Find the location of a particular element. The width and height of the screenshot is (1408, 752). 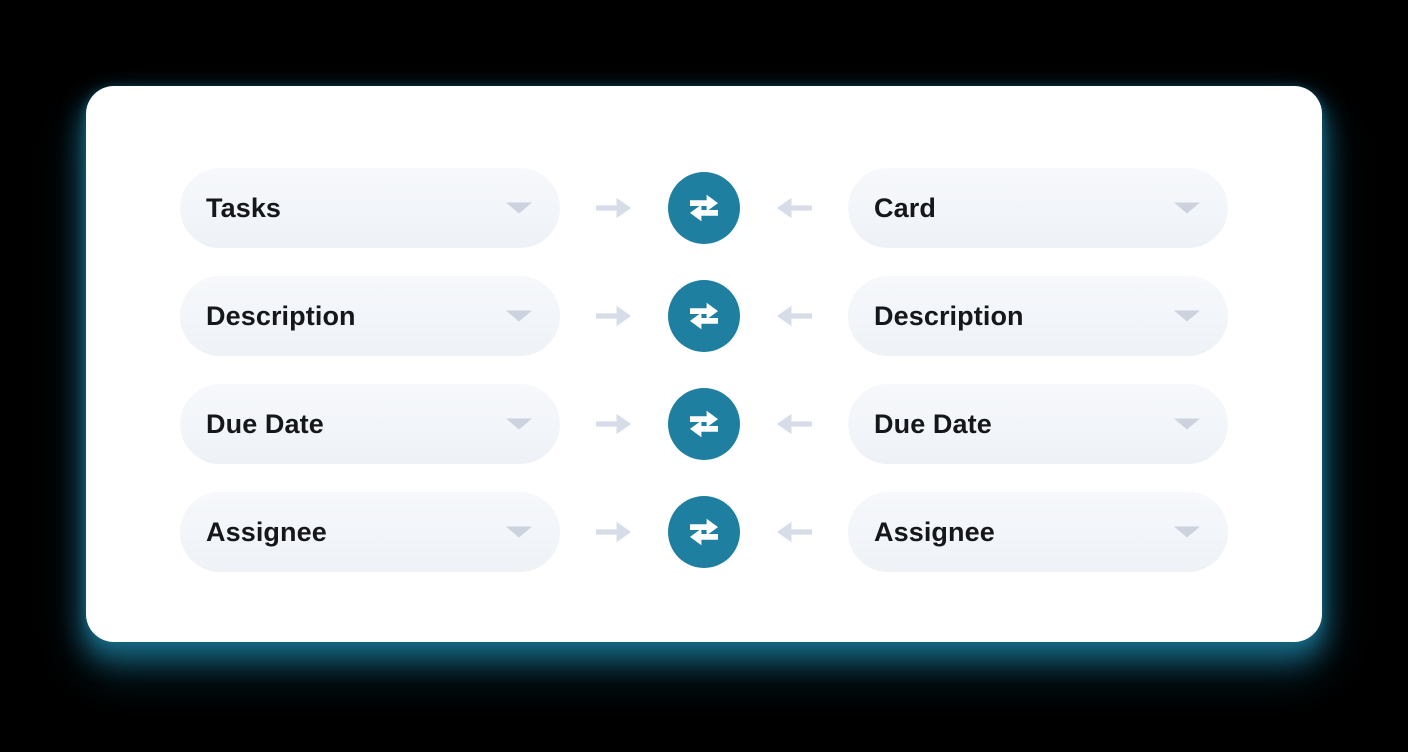

target-field-select: Due Date is located at coordinates (1038, 424).